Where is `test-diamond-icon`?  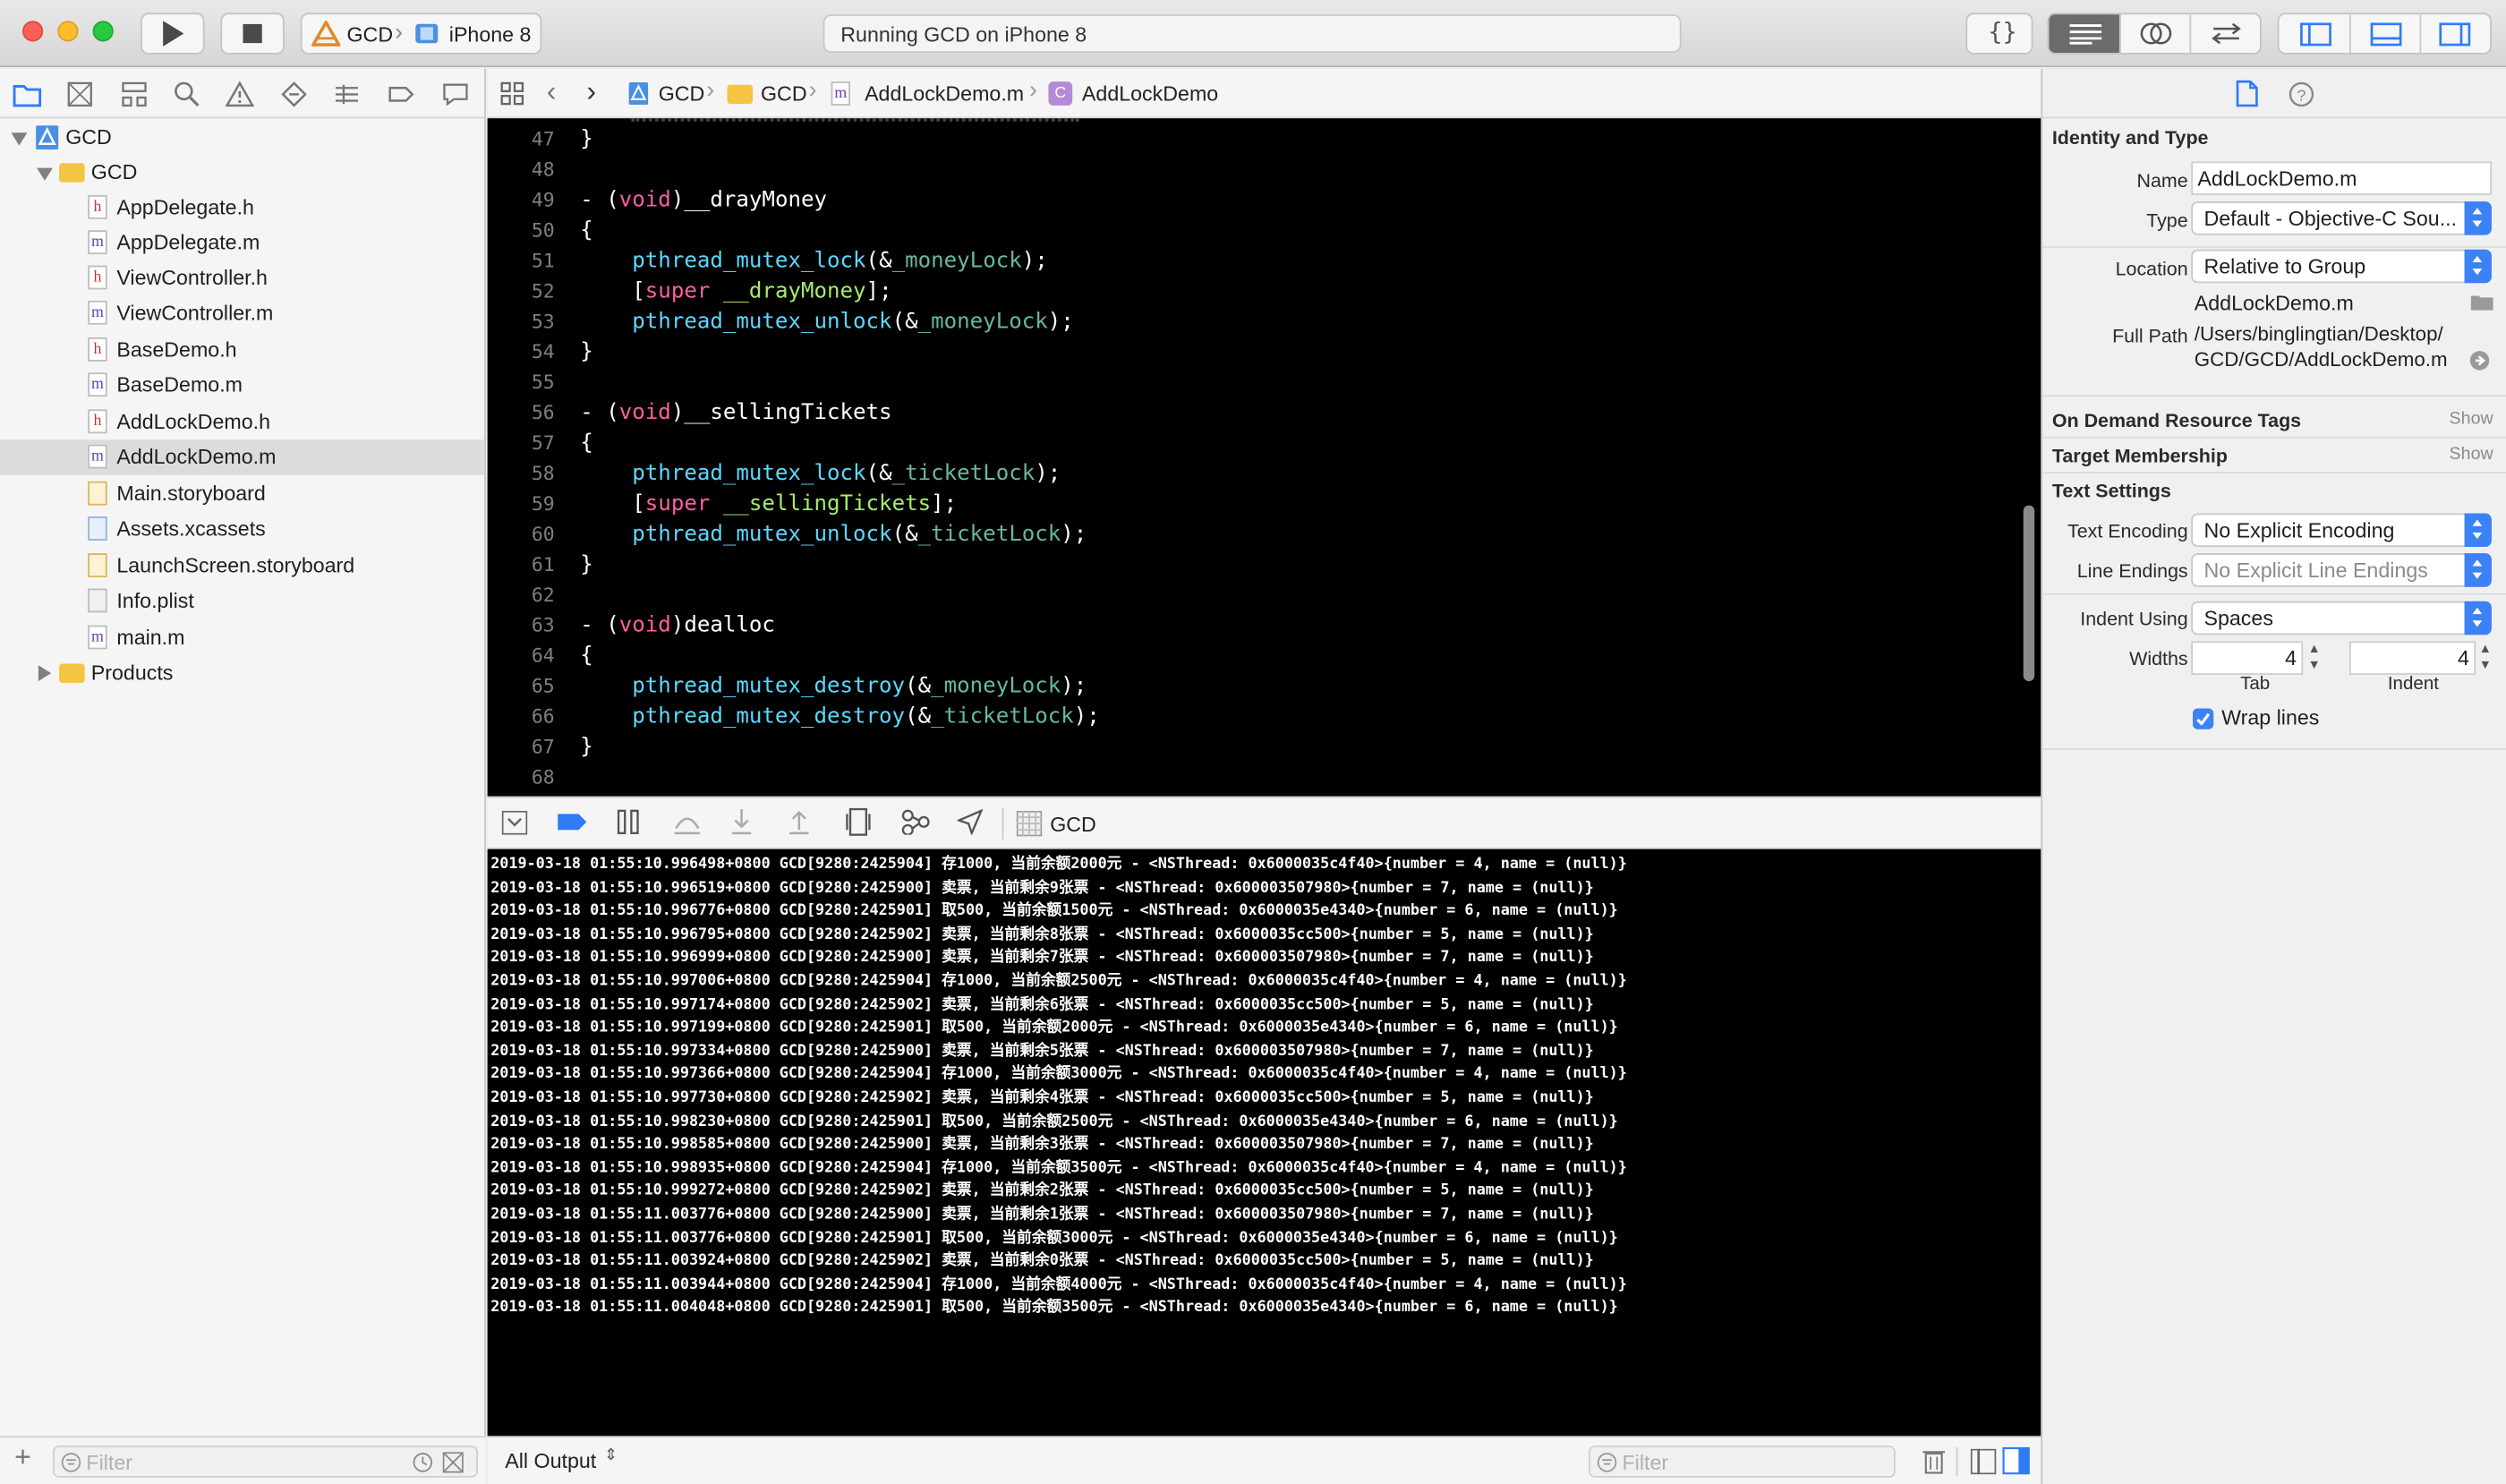
test-diamond-icon is located at coordinates (293, 94).